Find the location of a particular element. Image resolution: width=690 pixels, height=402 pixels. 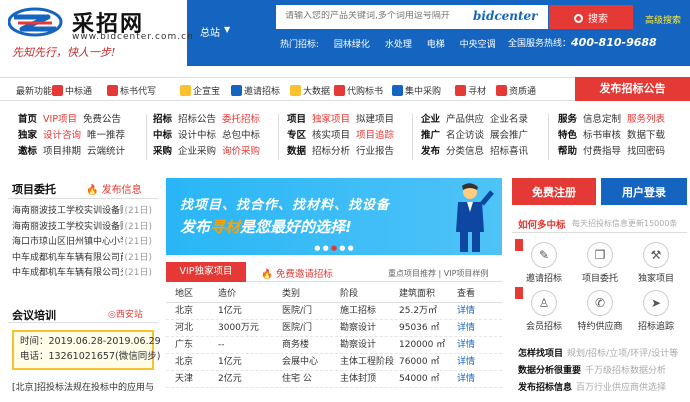

nav-link: 项目追踪 is located at coordinates (375, 135).